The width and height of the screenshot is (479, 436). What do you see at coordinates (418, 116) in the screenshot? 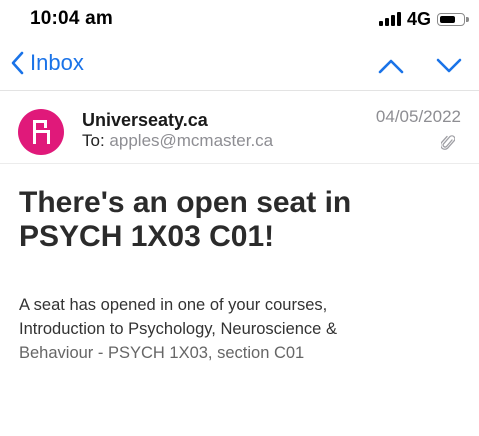
I see `message-date: 04/05/2022` at bounding box center [418, 116].